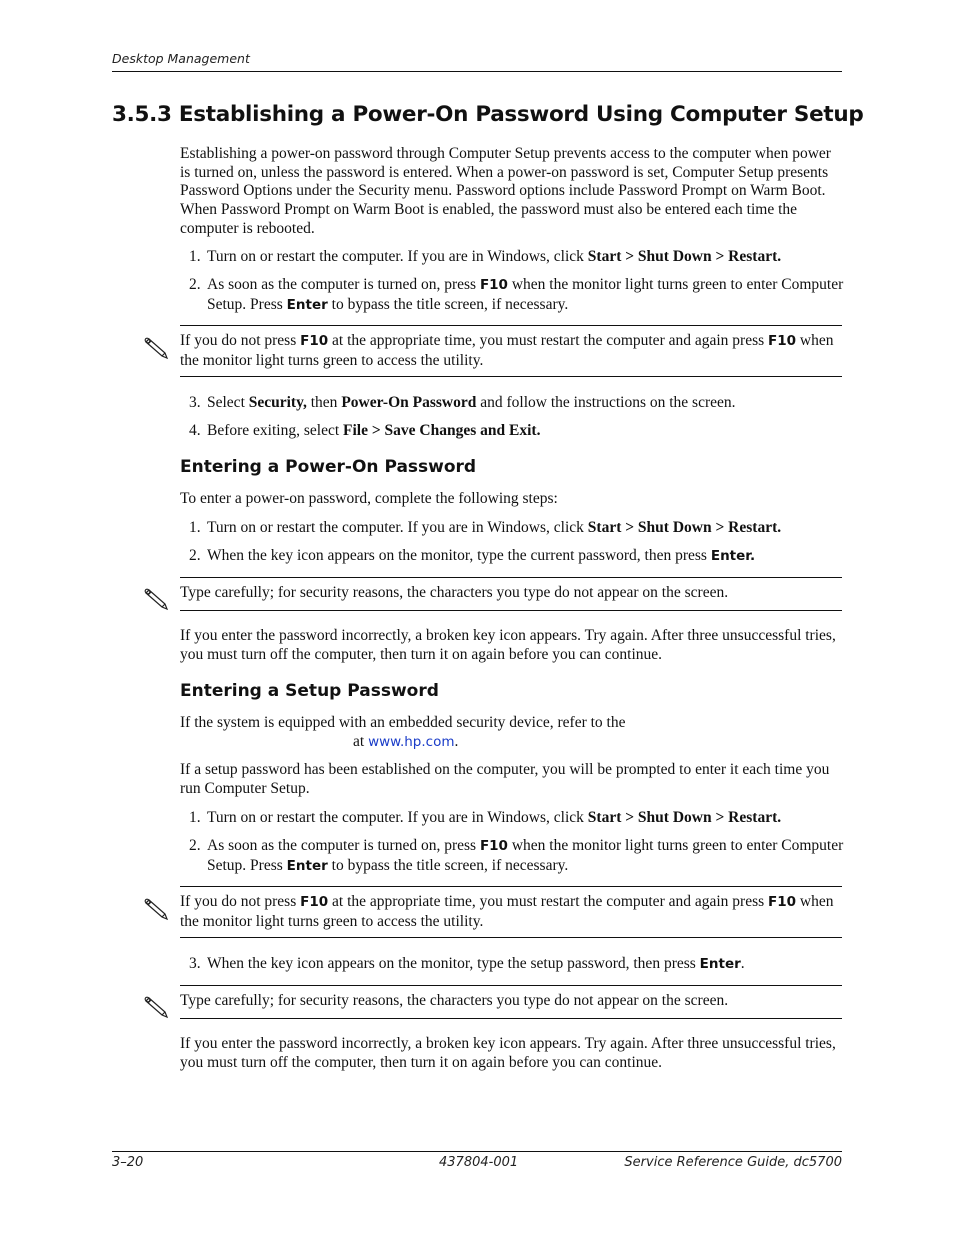 This screenshot has width=954, height=1235. Describe the element at coordinates (477, 71) in the screenshot. I see `header-rule` at that location.